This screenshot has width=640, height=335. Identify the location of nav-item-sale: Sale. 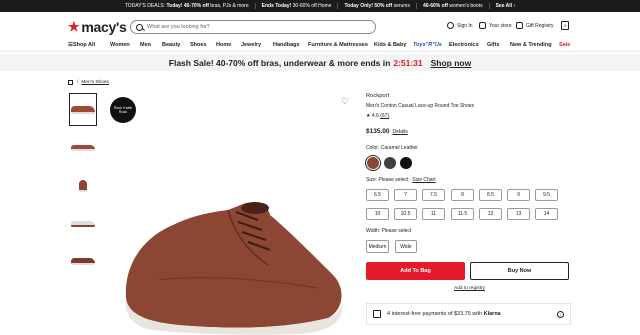
(564, 45).